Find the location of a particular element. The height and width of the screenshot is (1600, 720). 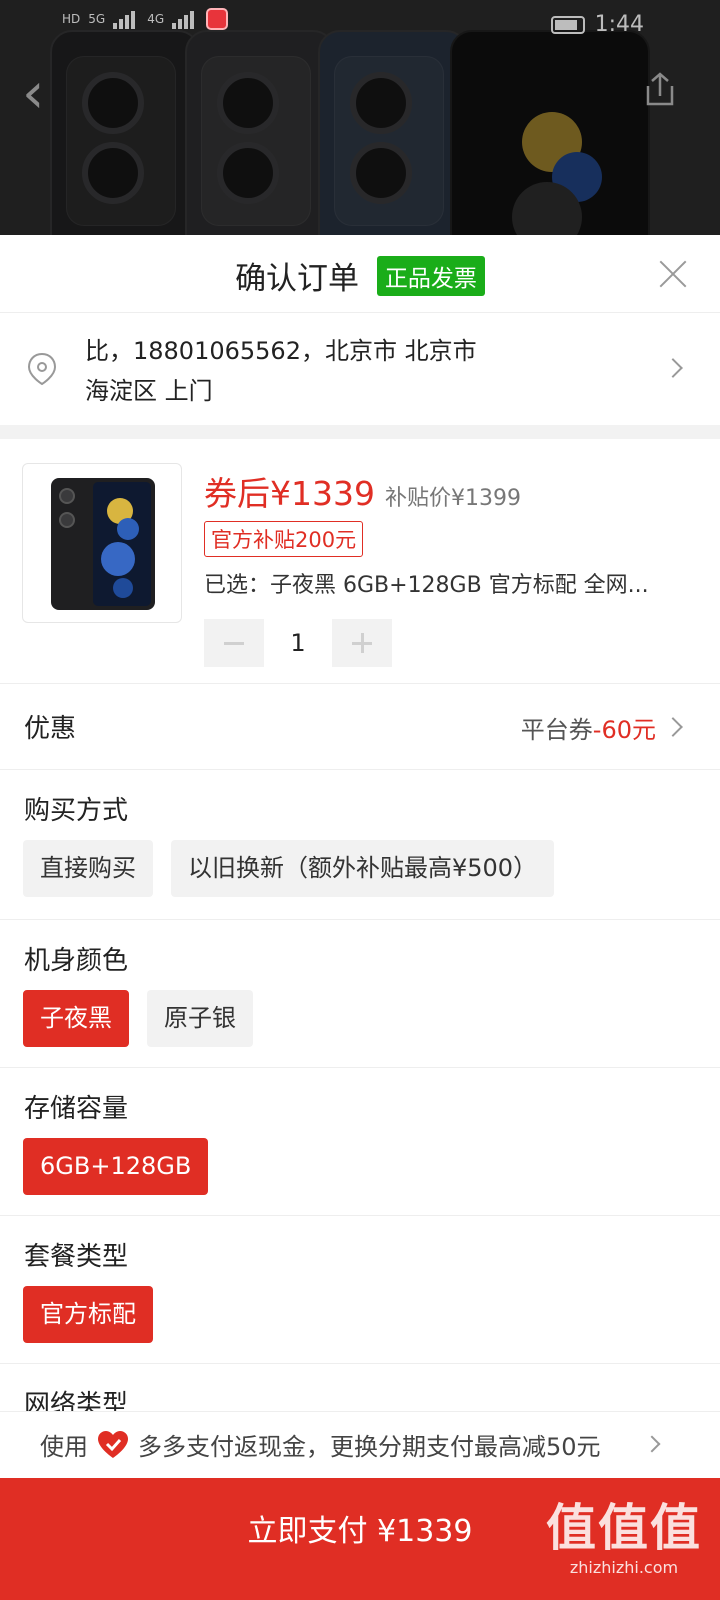

option-trade-in: 以旧换新（额外补贴最高¥500） is located at coordinates (363, 868).